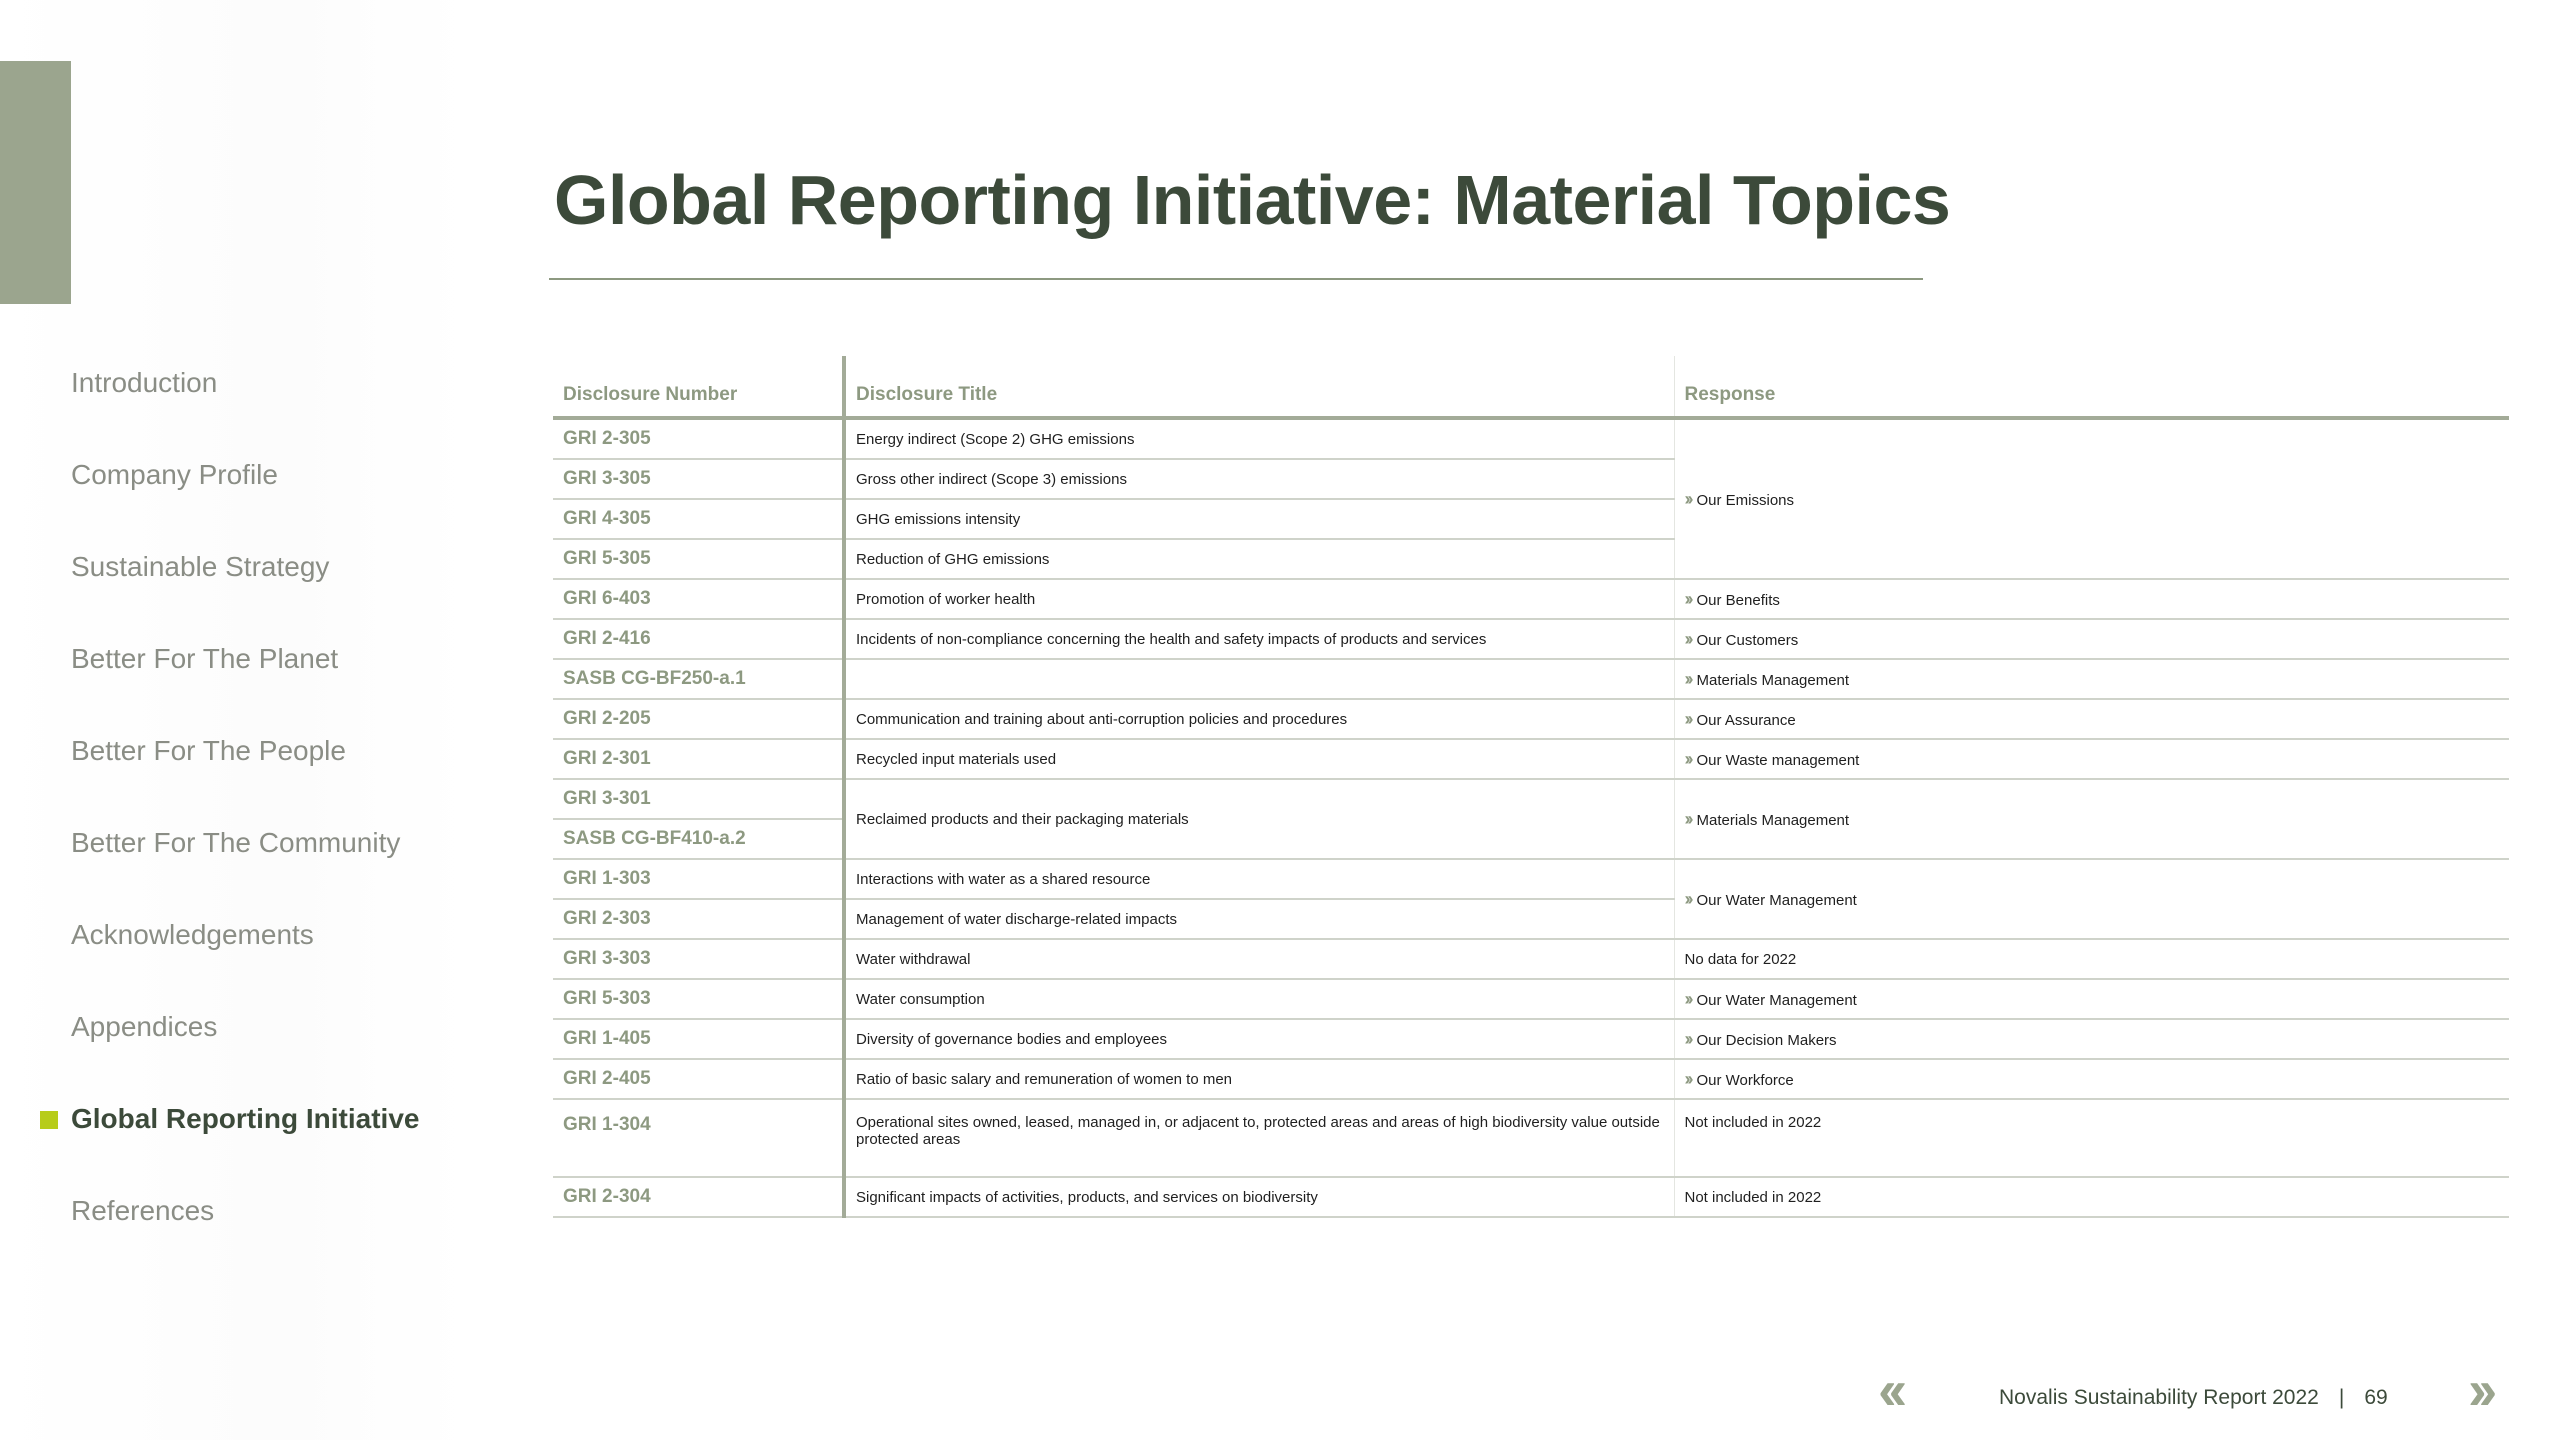  I want to click on disclosure-number: GRI 5-303, so click(698, 999).